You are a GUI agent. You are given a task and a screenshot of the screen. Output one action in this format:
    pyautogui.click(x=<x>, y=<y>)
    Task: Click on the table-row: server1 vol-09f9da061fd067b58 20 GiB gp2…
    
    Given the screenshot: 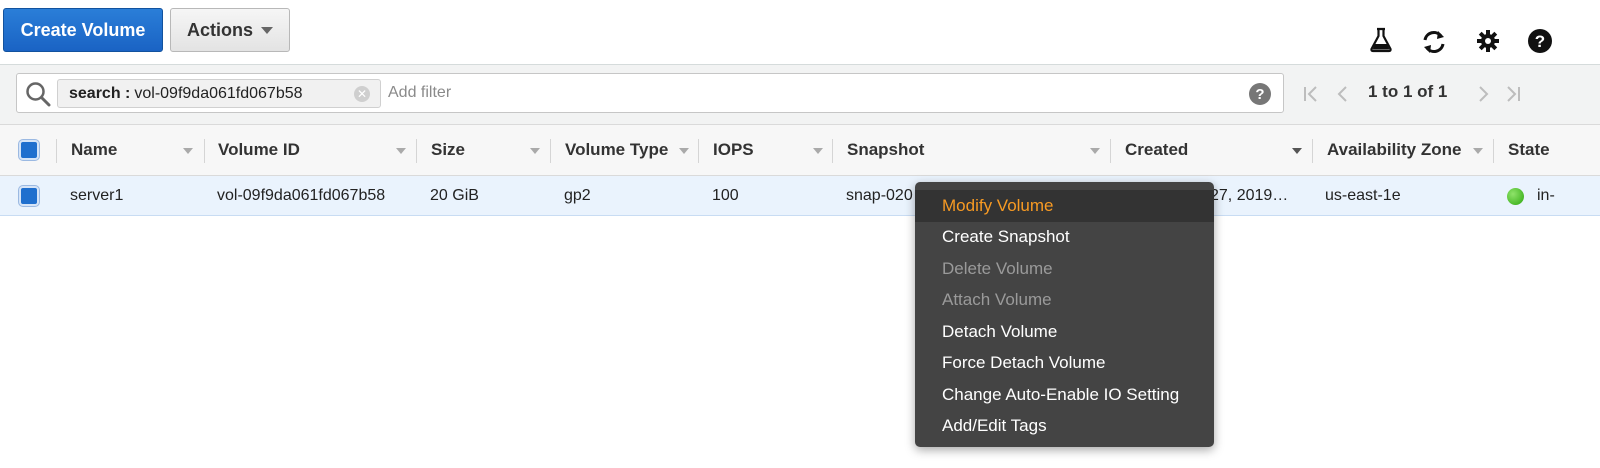 What is the action you would take?
    pyautogui.click(x=800, y=196)
    